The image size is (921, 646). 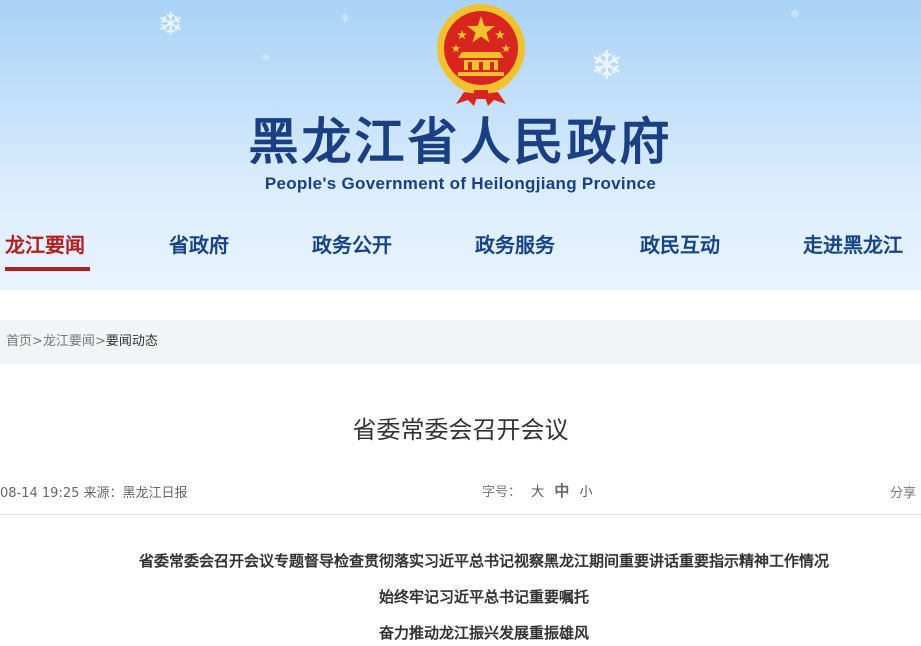 I want to click on nav-item-government-affairs-disclosure: 政务公开, so click(x=352, y=245).